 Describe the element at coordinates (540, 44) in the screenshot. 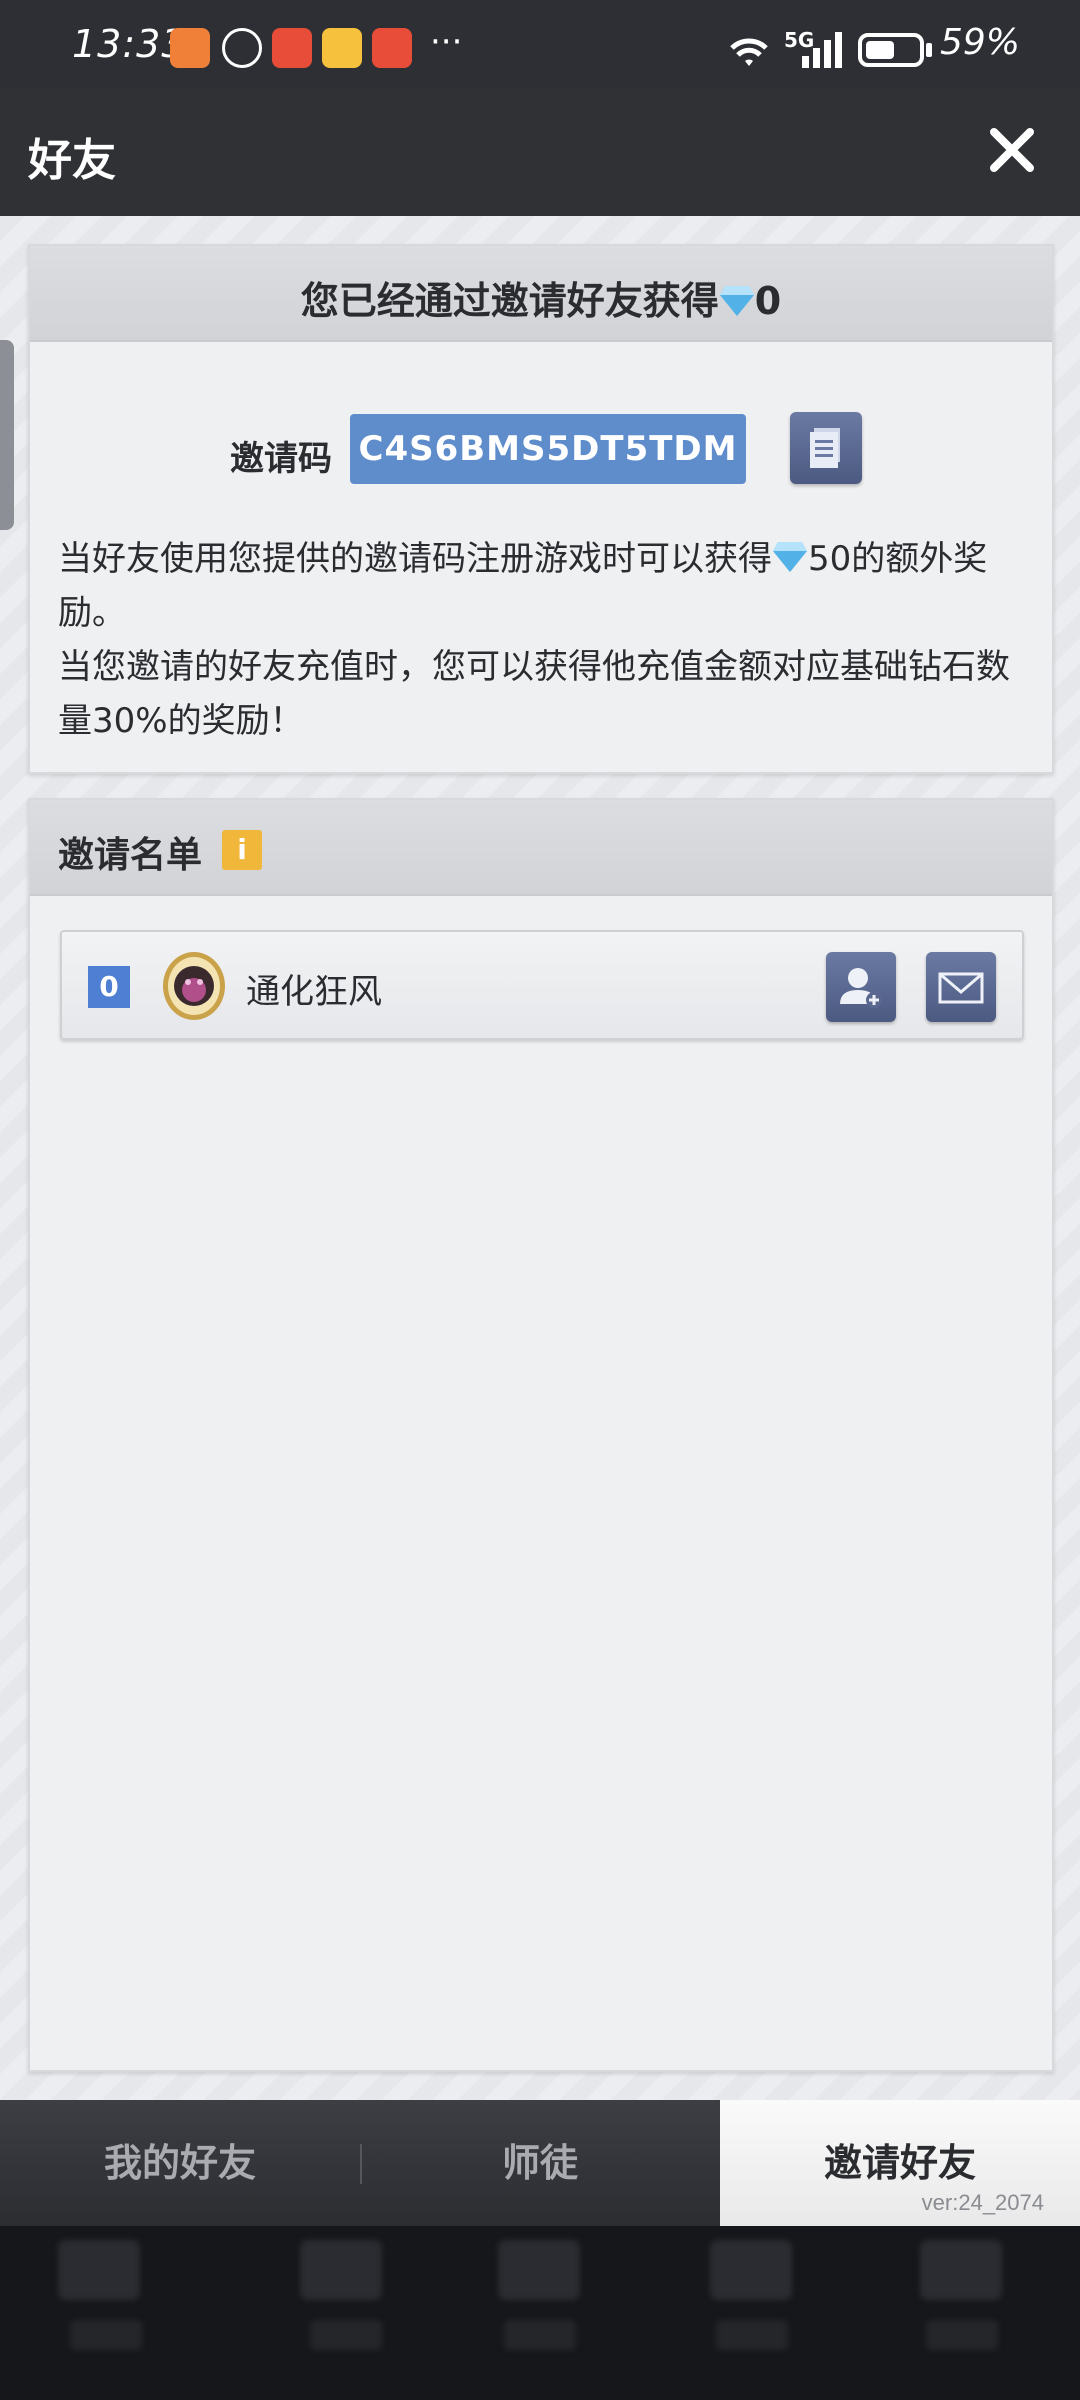

I see `status-bar: 13:33 ··· 5G 59%` at that location.